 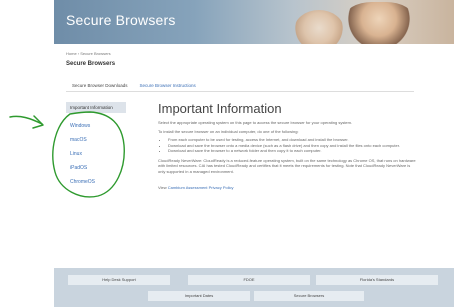 I want to click on privacy-prefix: View, so click(x=163, y=187).